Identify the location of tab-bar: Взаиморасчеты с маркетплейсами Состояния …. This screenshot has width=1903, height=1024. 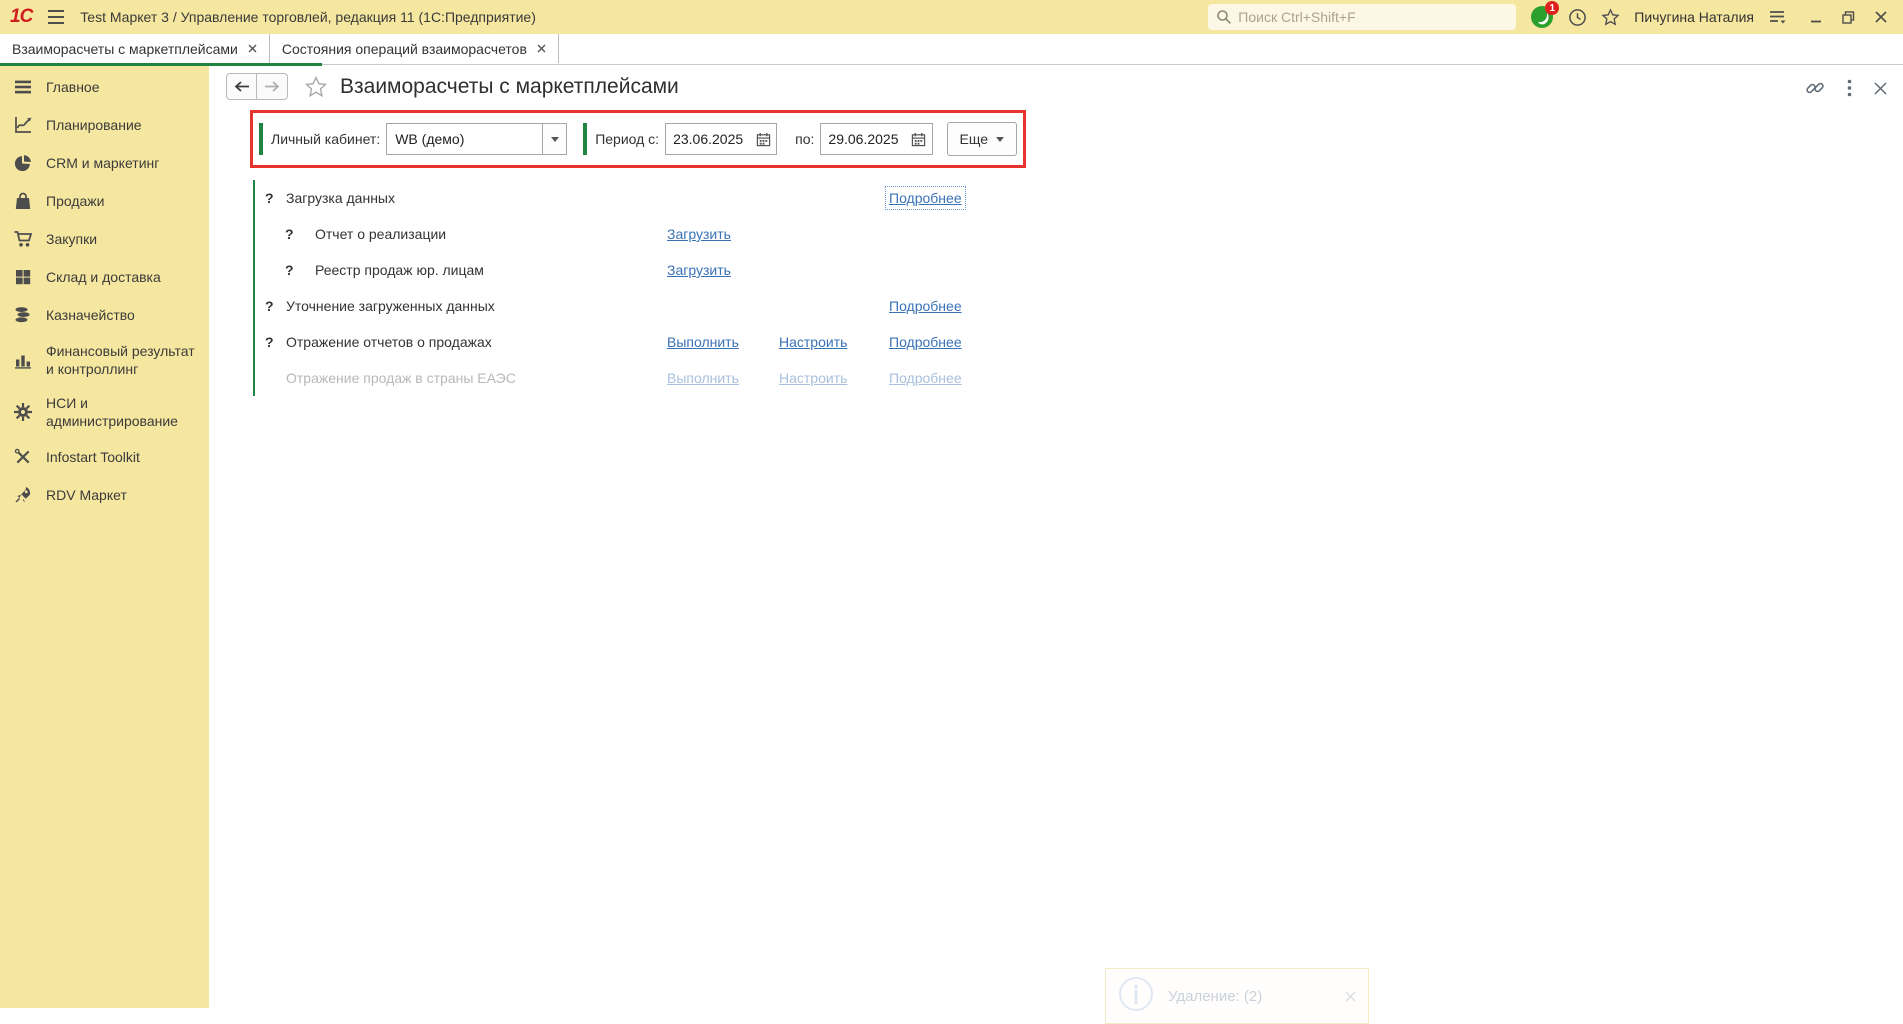
(951, 48).